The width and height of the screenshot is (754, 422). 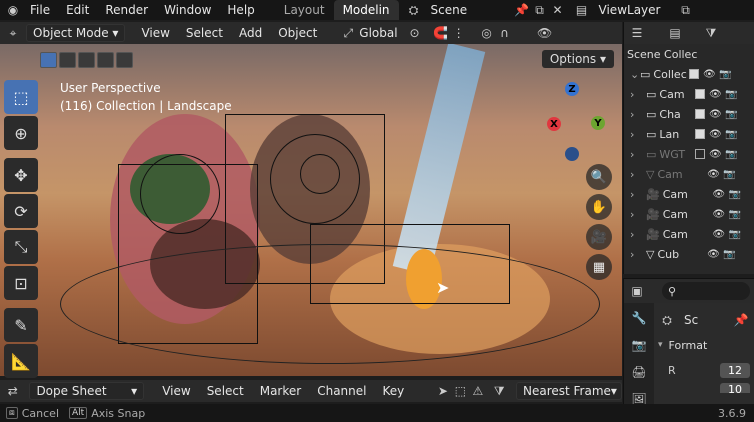 What do you see at coordinates (21, 247) in the screenshot?
I see `scale-tool-icon: ⤡` at bounding box center [21, 247].